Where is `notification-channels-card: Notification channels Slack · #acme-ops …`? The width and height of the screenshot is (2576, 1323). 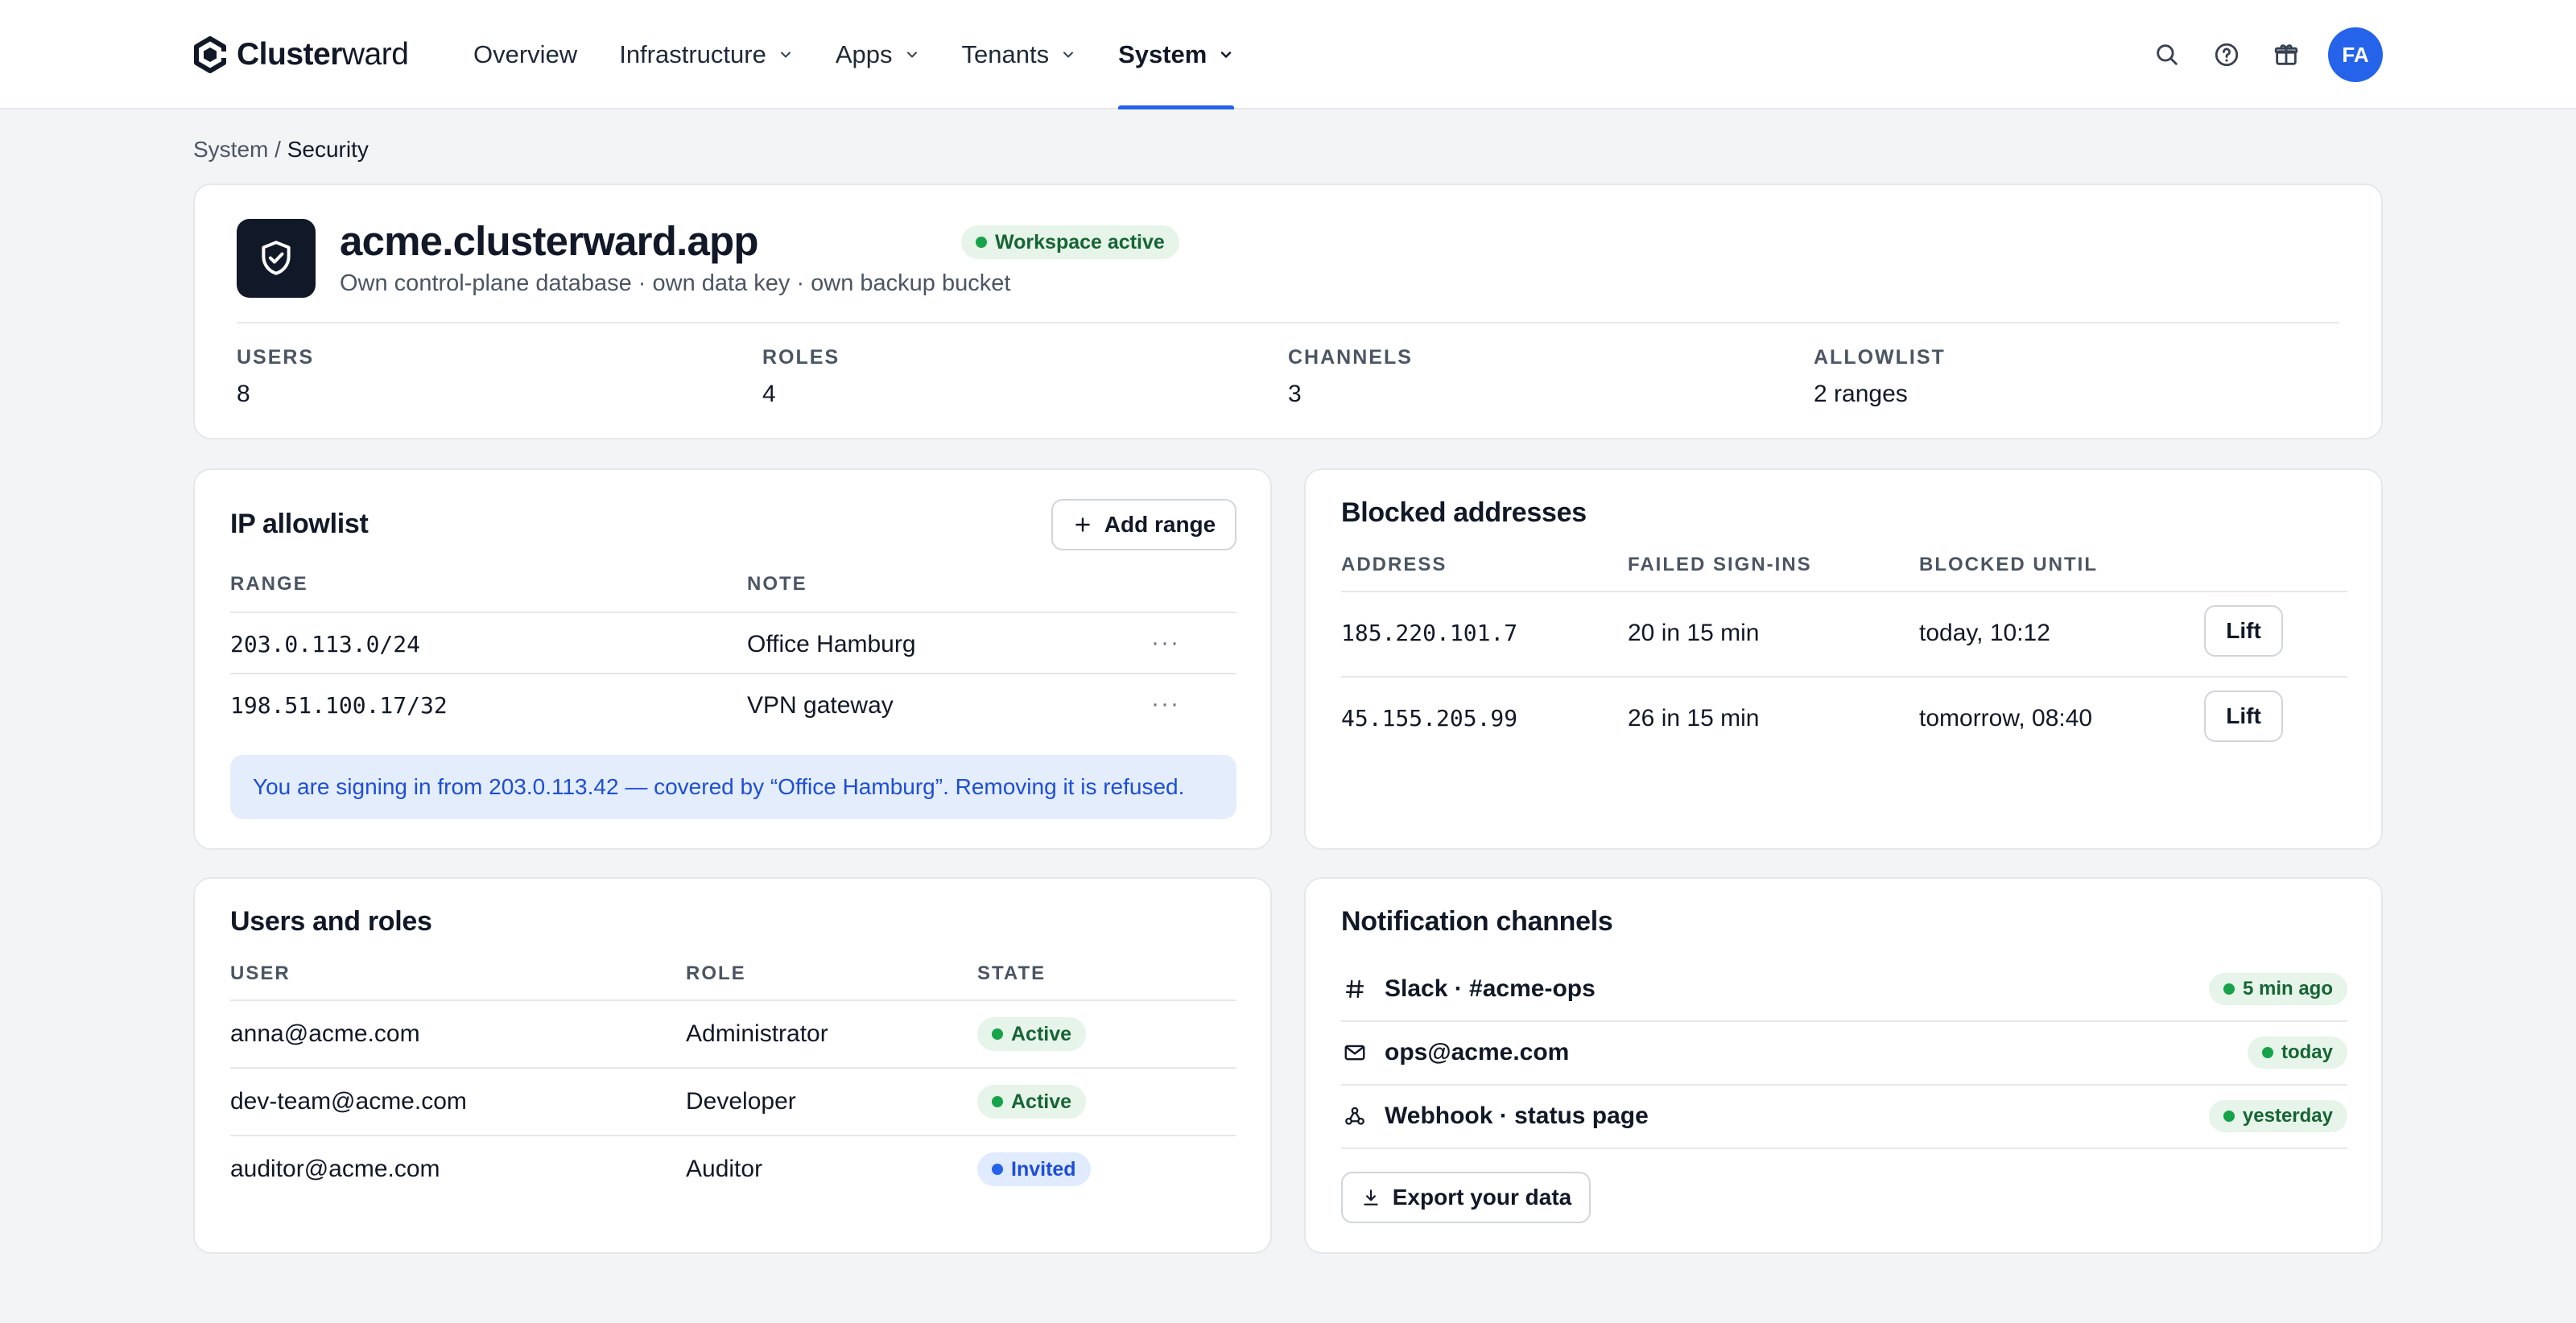
notification-channels-card: Notification channels Slack · #acme-ops … is located at coordinates (1844, 1065).